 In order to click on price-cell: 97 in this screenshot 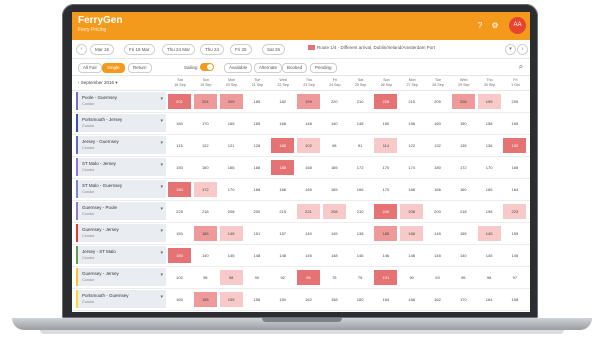, I will do `click(514, 277)`.